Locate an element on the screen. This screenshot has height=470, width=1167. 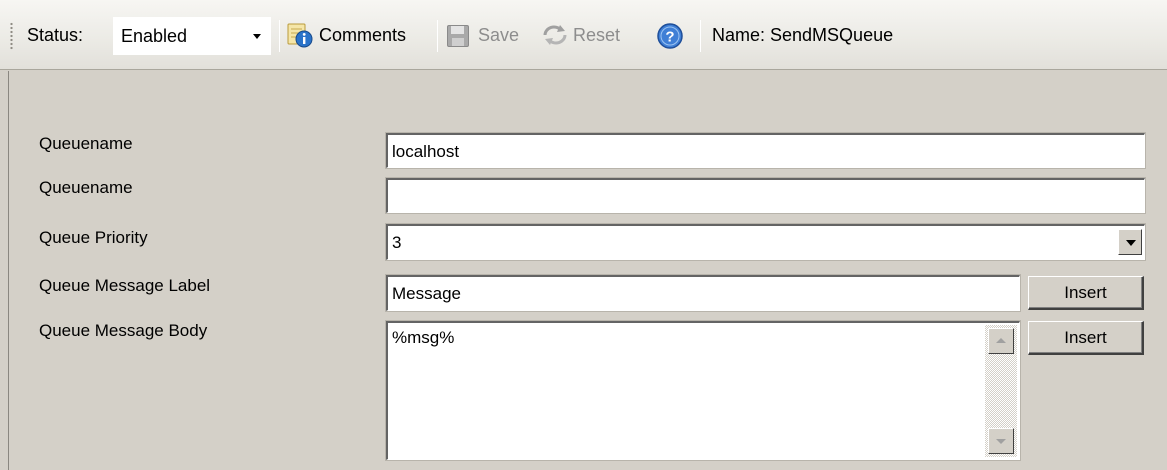
reset-button: Reset is located at coordinates (596, 35).